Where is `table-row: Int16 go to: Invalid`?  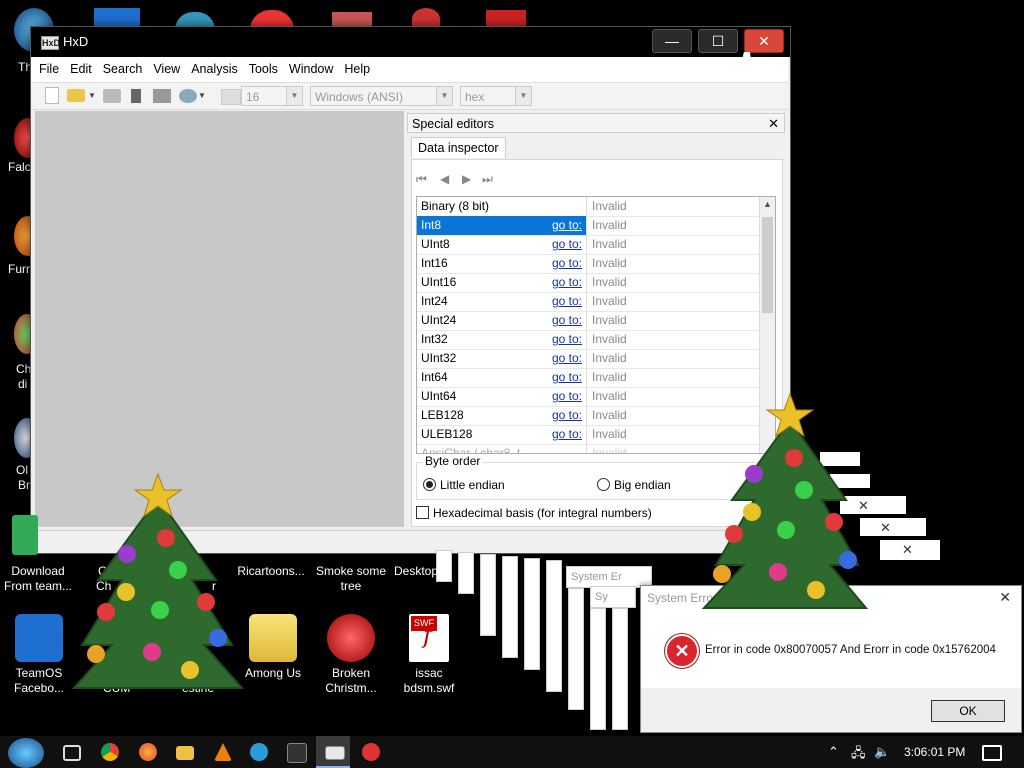
table-row: Int16 go to: Invalid is located at coordinates (588, 264).